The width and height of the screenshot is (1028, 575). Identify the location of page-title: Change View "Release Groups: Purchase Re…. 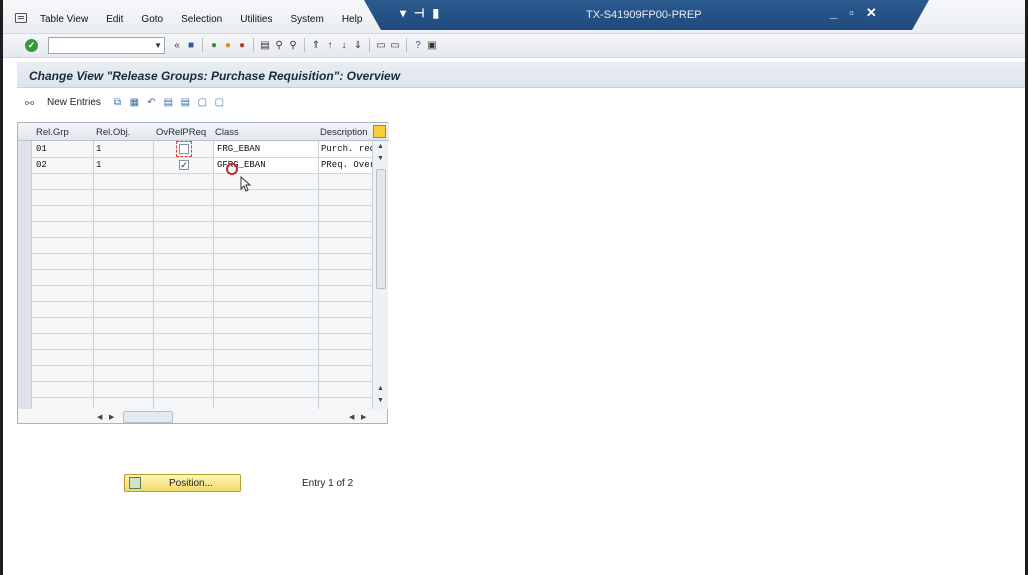
(215, 76).